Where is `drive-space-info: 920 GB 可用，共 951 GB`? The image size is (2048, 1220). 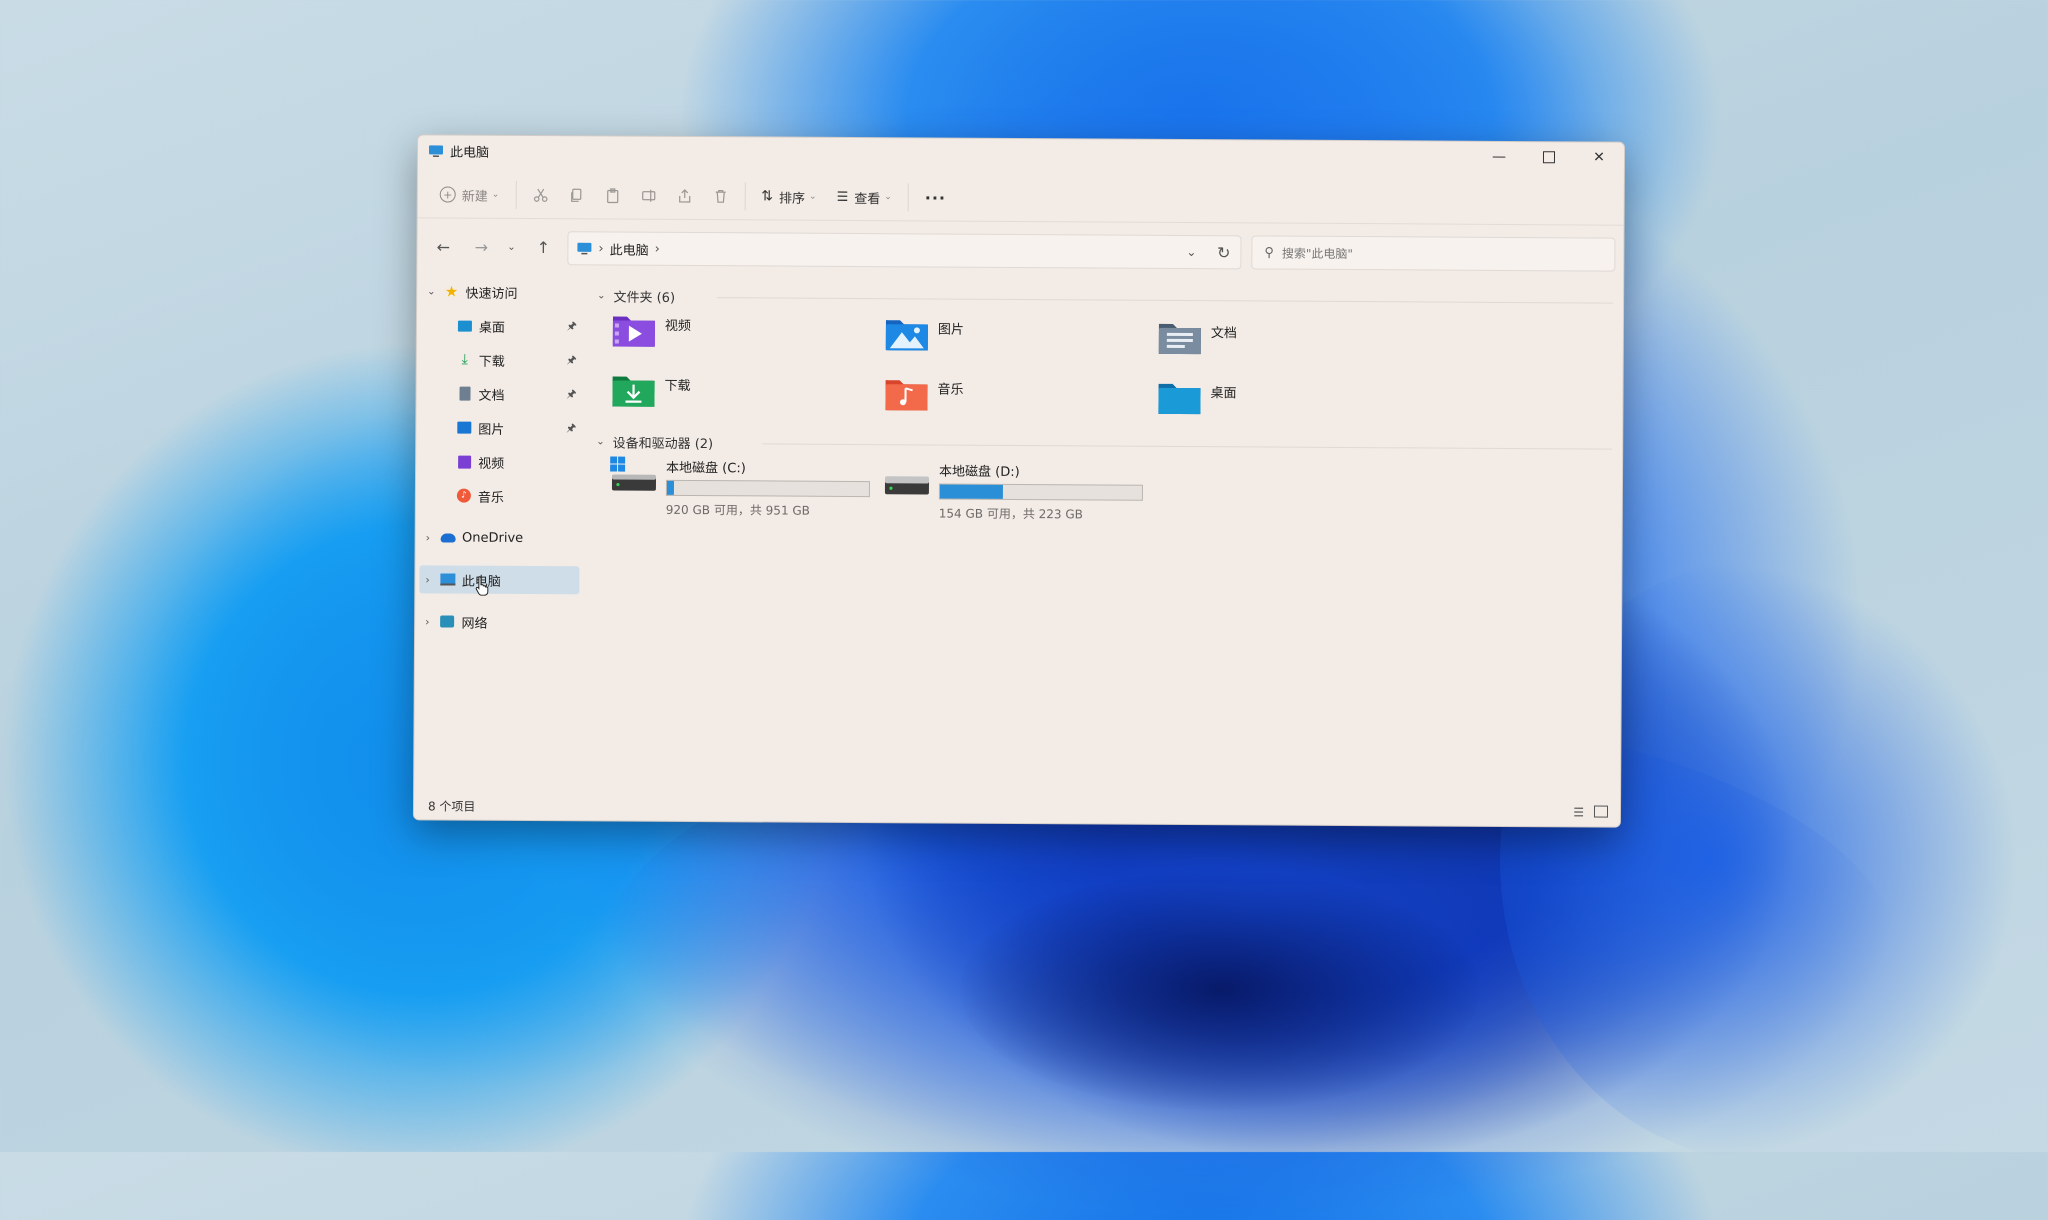 drive-space-info: 920 GB 可用，共 951 GB is located at coordinates (768, 510).